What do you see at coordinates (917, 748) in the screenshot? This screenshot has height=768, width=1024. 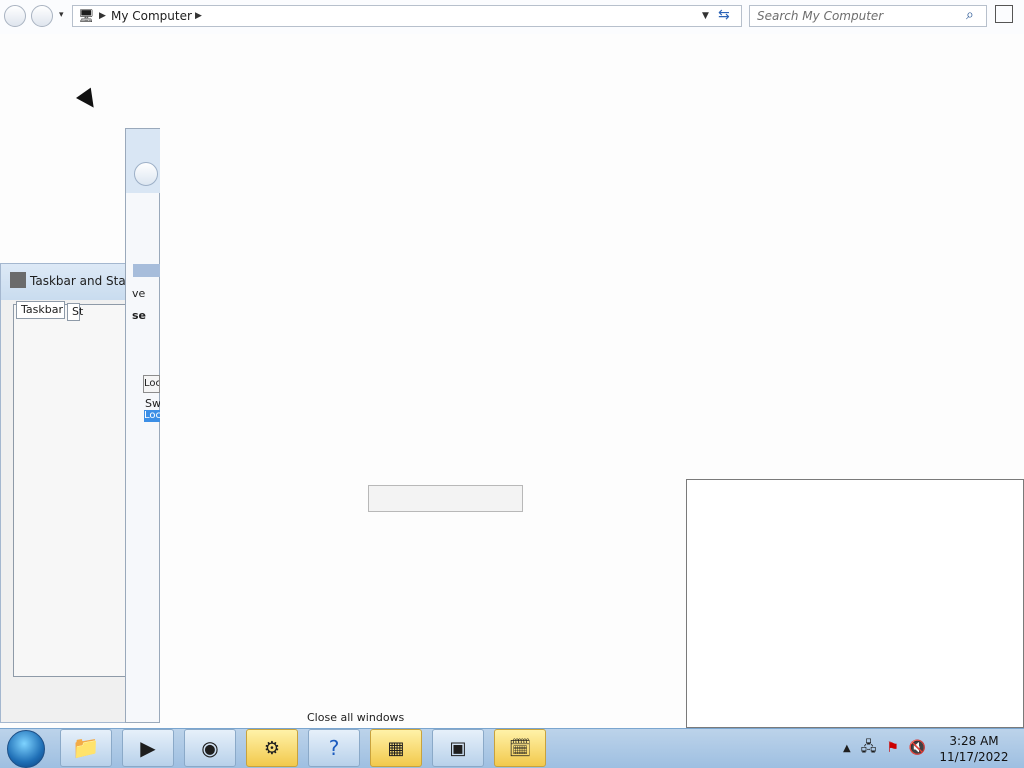 I see `volume-muted-icon: 🔇` at bounding box center [917, 748].